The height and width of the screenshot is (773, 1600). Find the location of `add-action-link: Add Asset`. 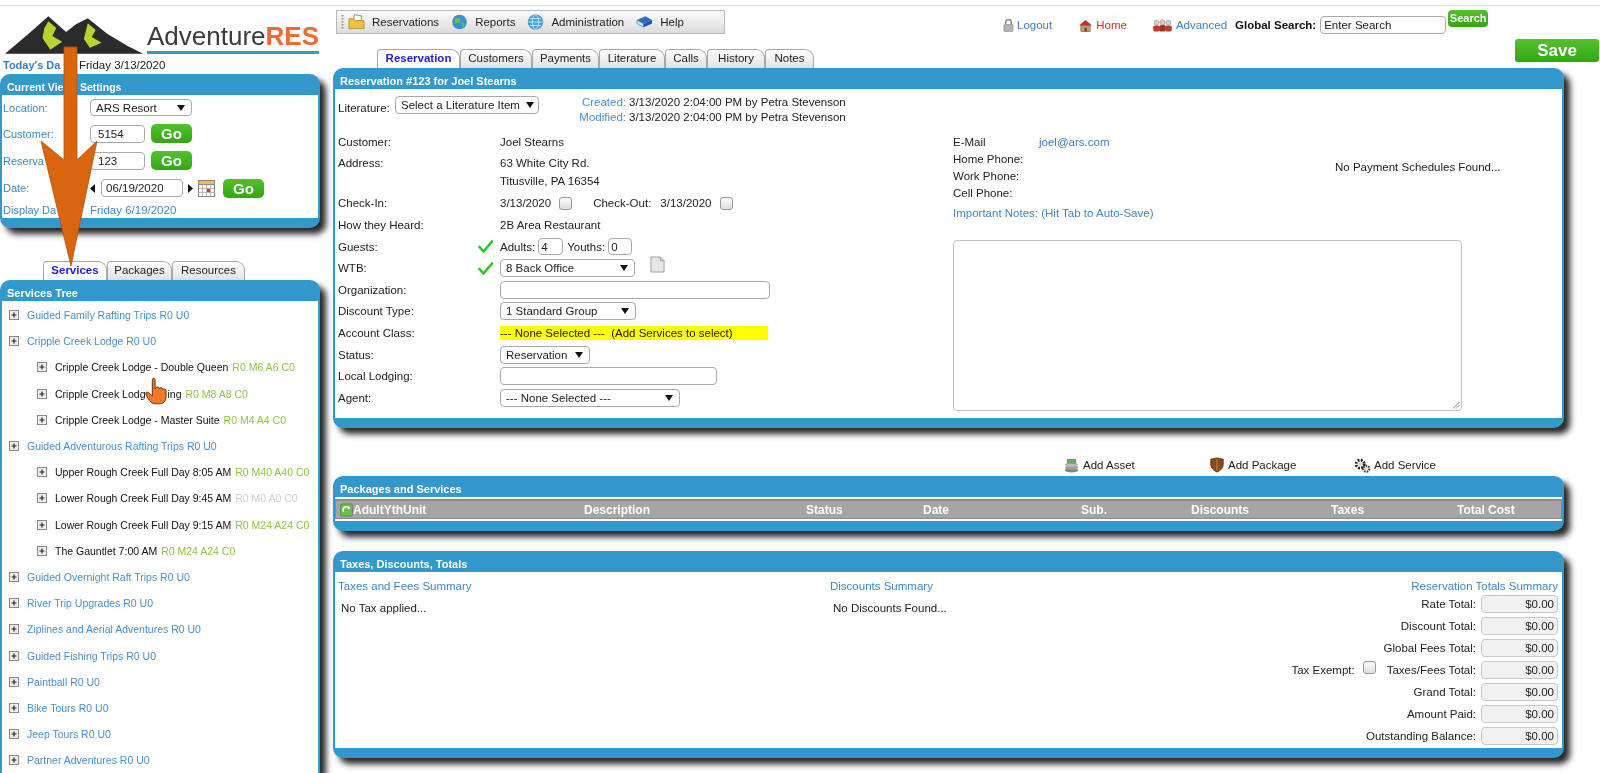

add-action-link: Add Asset is located at coordinates (1099, 465).